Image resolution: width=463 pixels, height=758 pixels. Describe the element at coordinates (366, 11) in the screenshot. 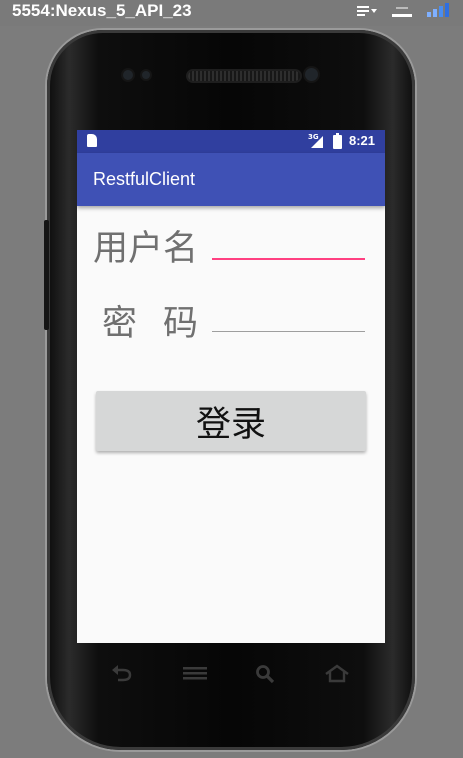

I see `menu-dropdown-icon` at that location.